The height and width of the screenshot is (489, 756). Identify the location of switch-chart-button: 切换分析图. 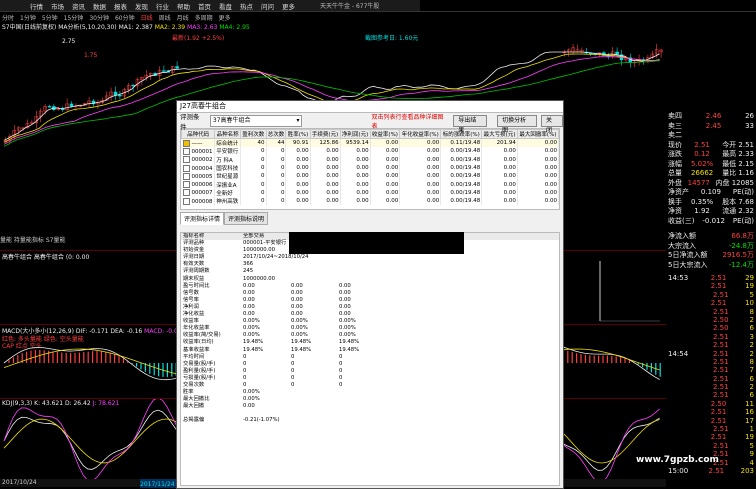
(517, 124).